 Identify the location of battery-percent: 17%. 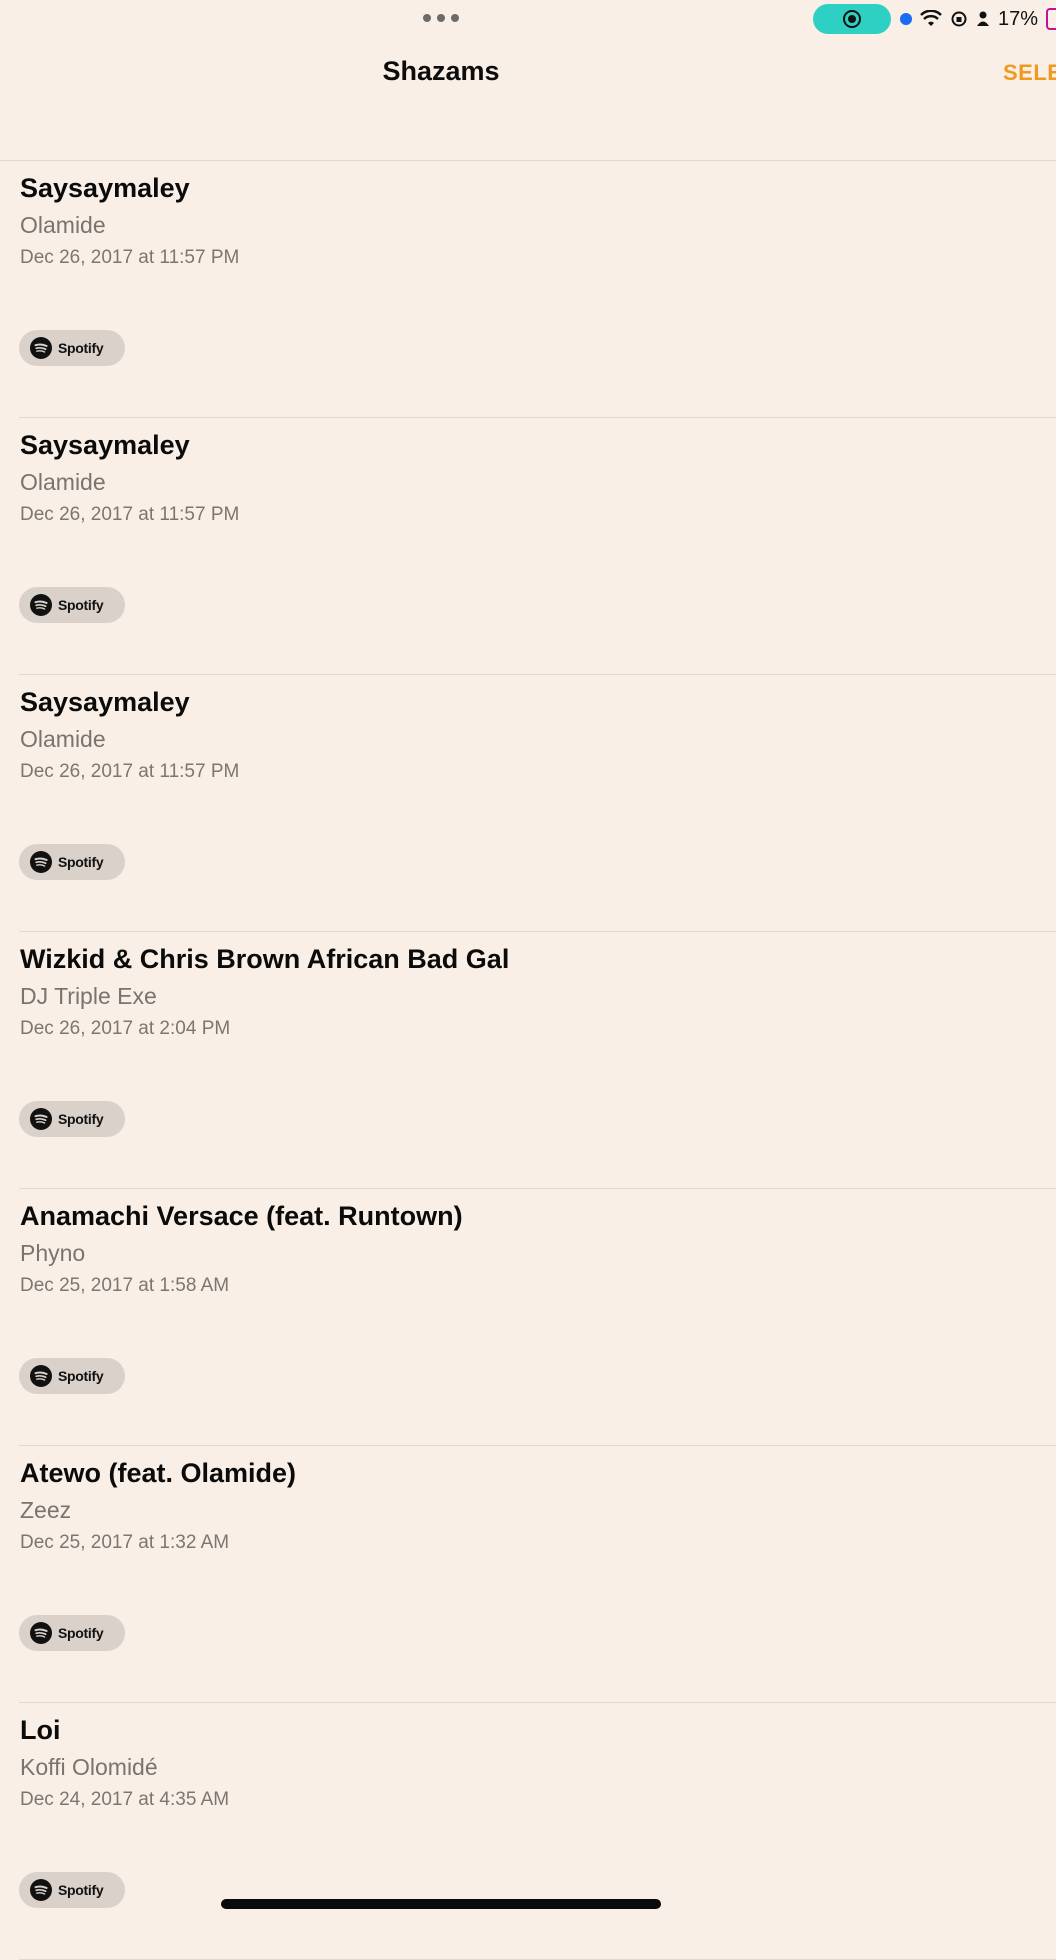
(1018, 18).